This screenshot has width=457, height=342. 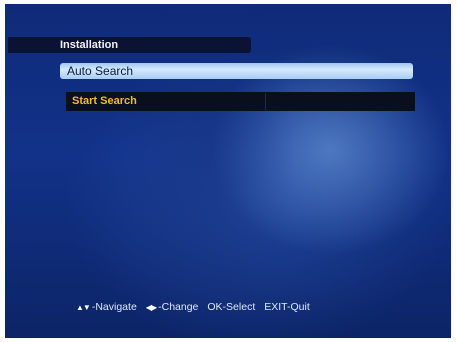 I want to click on hint-navigate: ▲▼ -Navigate, so click(x=106, y=307).